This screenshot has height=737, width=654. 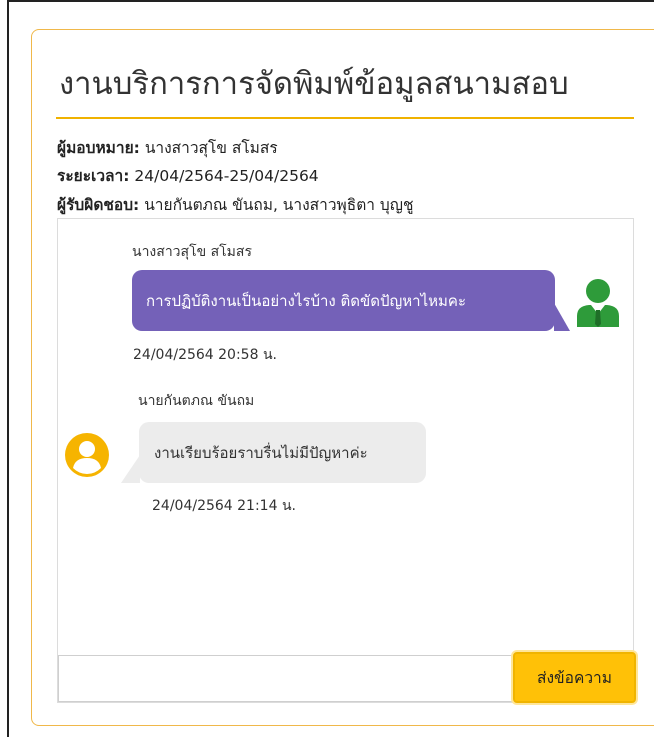 I want to click on message-sender: นางสาวสุโข สโมสร, so click(x=192, y=252).